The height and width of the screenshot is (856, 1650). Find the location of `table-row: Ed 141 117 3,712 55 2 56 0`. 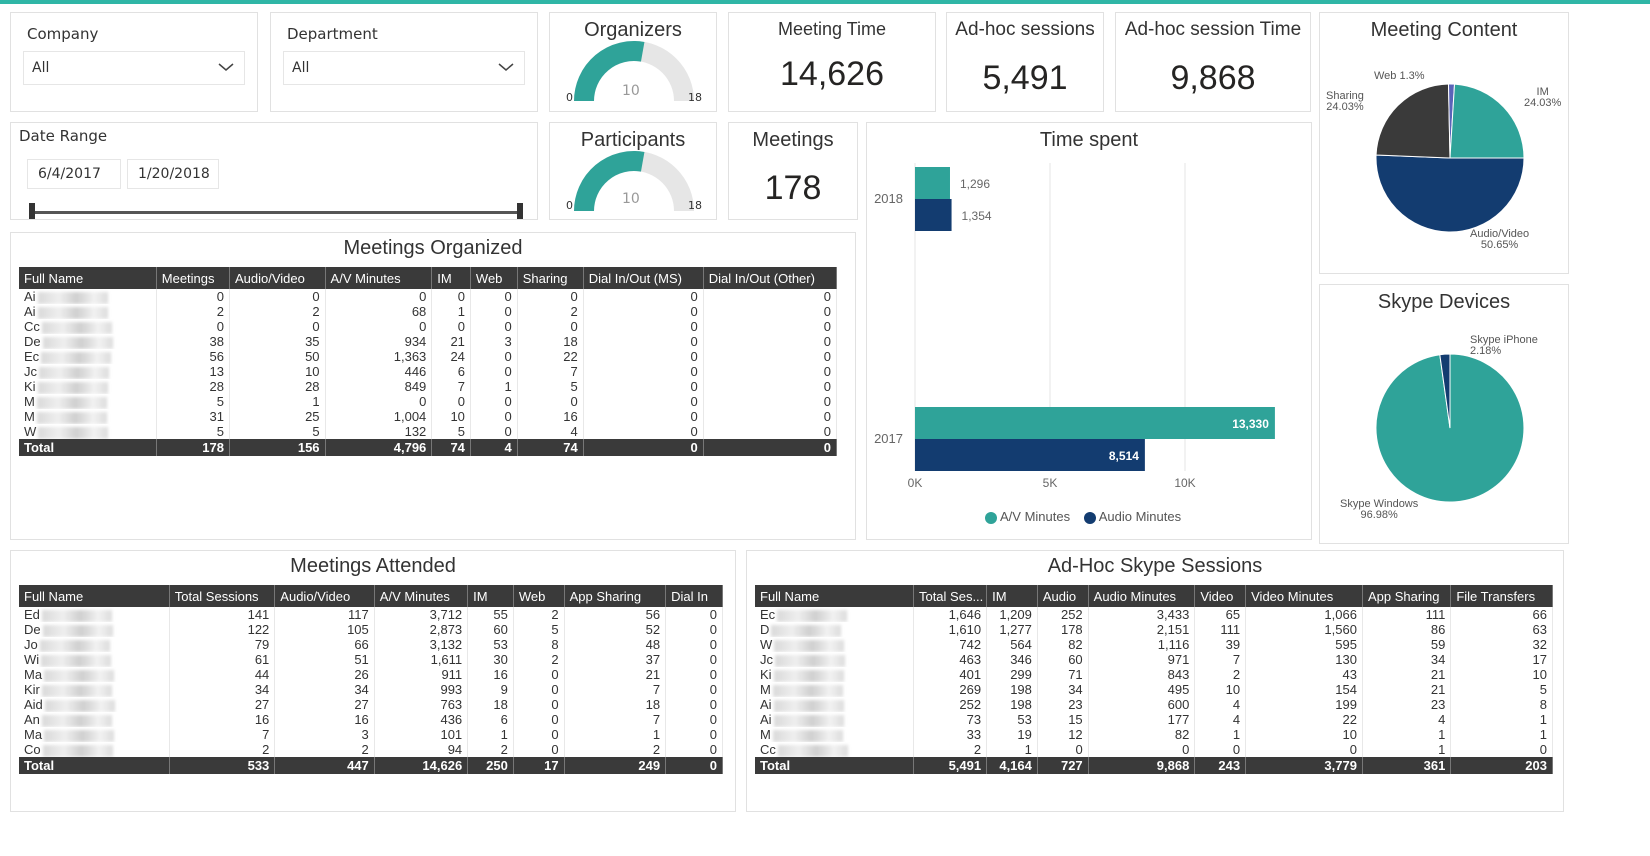

table-row: Ed 141 117 3,712 55 2 56 0 is located at coordinates (371, 614).